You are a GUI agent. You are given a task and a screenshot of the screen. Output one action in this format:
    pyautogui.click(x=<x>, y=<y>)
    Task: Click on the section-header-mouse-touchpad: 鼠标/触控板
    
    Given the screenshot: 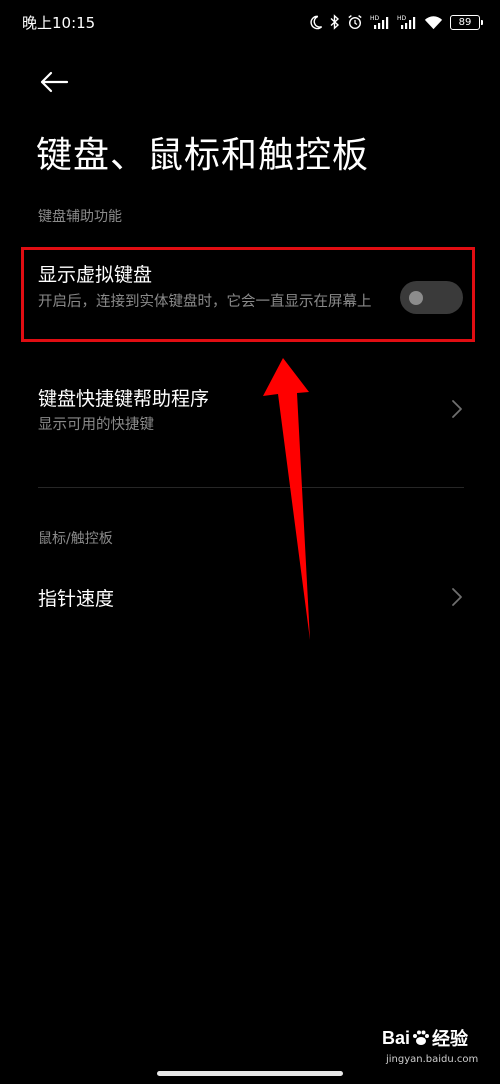 What is the action you would take?
    pyautogui.click(x=75, y=539)
    